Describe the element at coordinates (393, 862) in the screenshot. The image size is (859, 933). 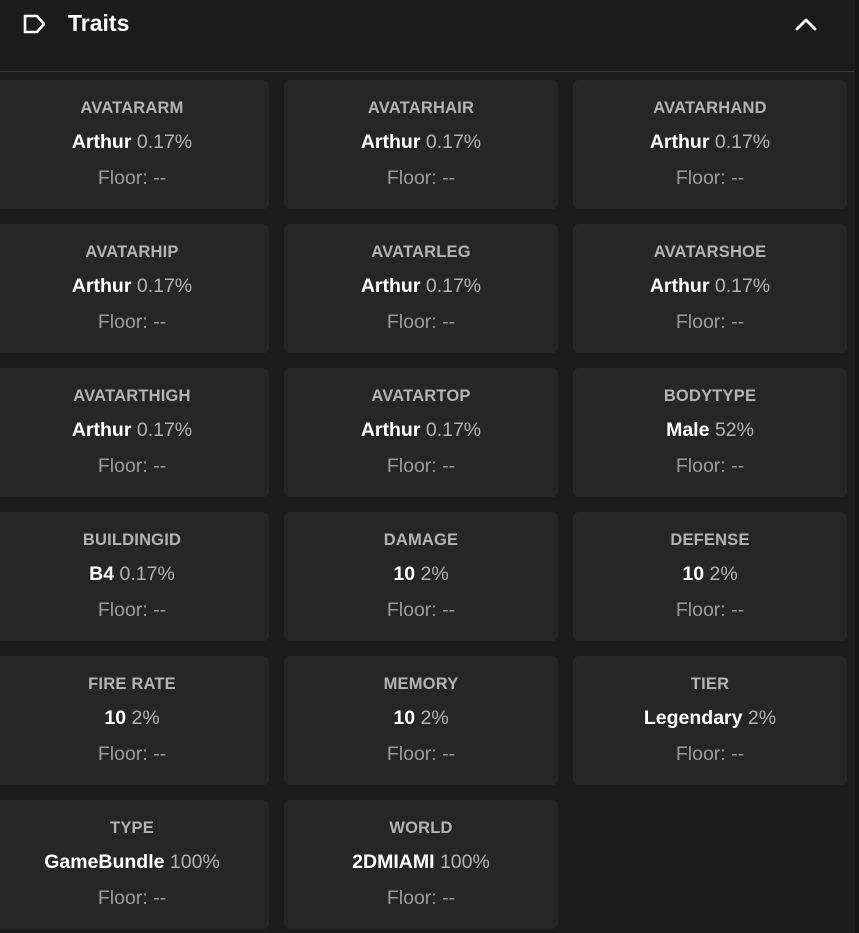
I see `trait-value: 2DMIAMI` at that location.